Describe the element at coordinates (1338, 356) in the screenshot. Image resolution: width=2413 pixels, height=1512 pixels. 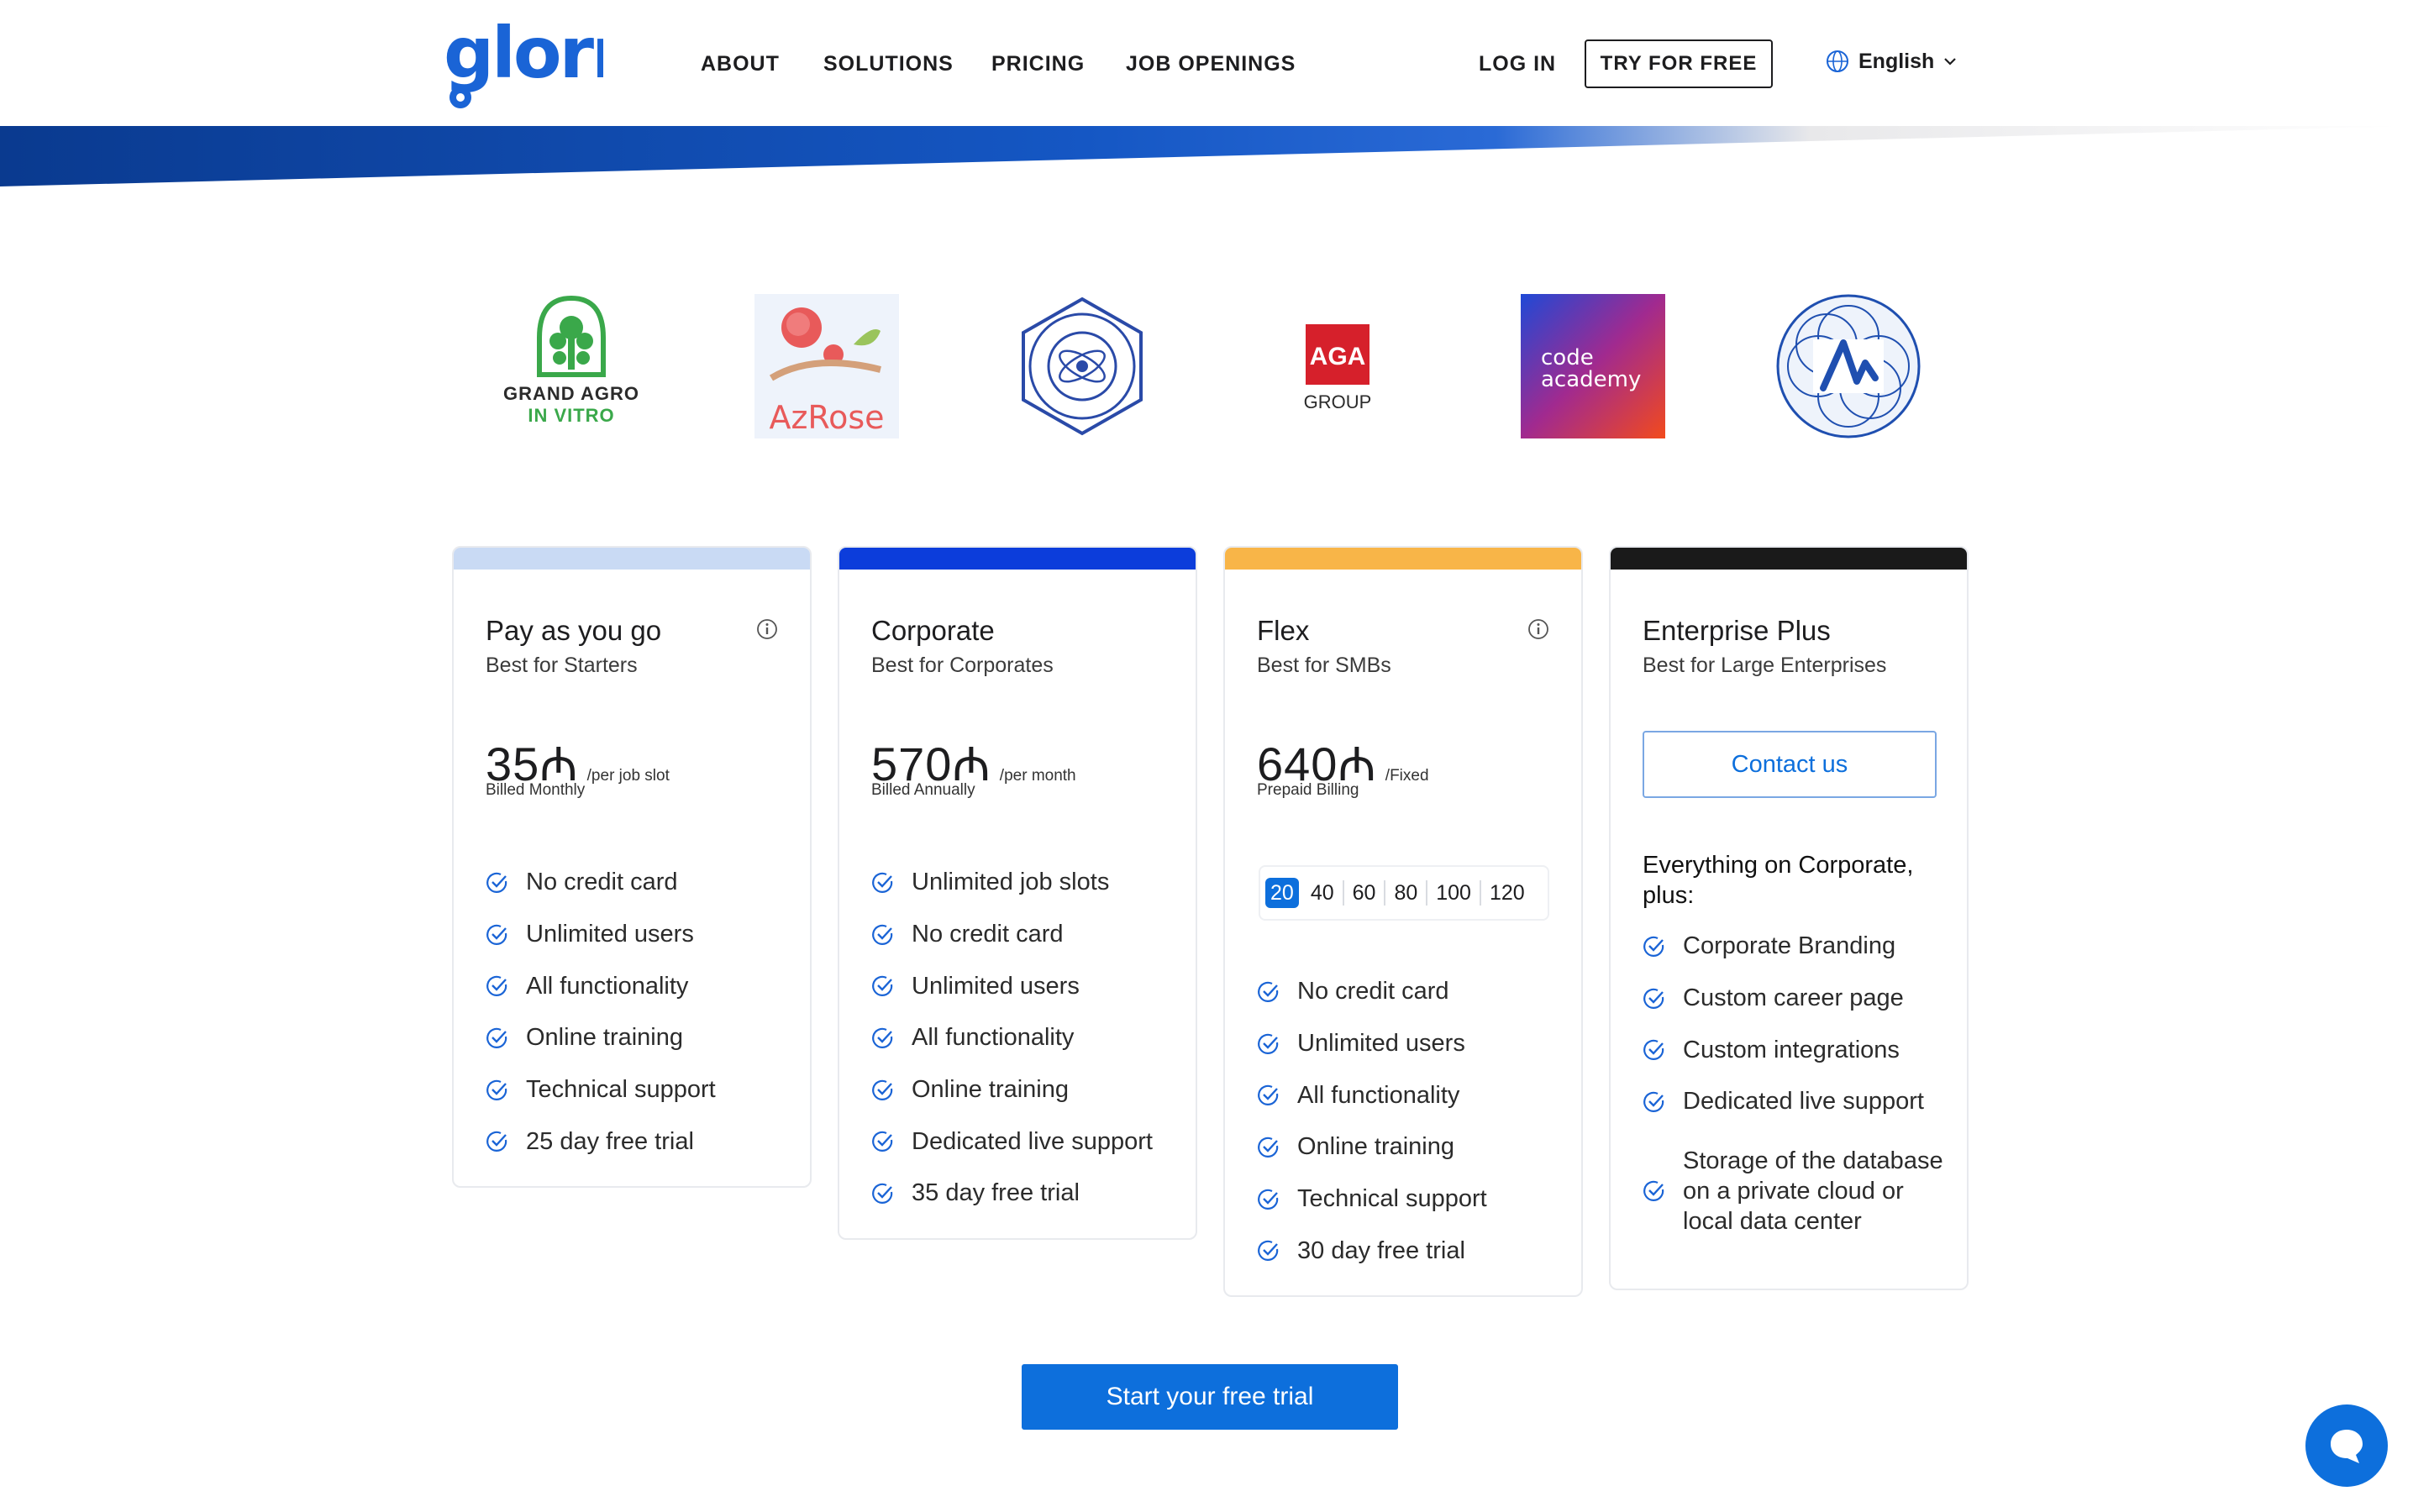
I see `svg-text: AGA` at that location.